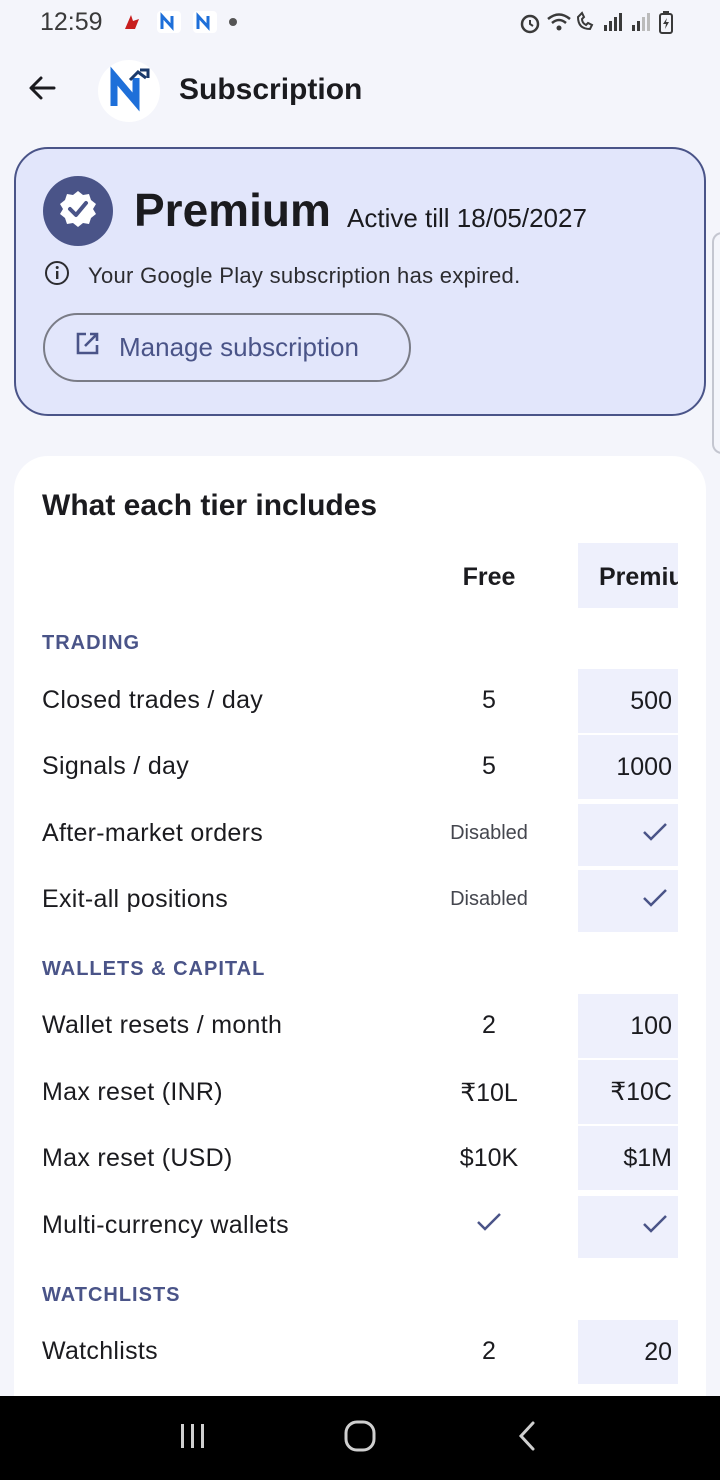 This screenshot has height=1480, width=720. What do you see at coordinates (135, 899) in the screenshot?
I see `row-label-exit-all: Exit-all positions` at bounding box center [135, 899].